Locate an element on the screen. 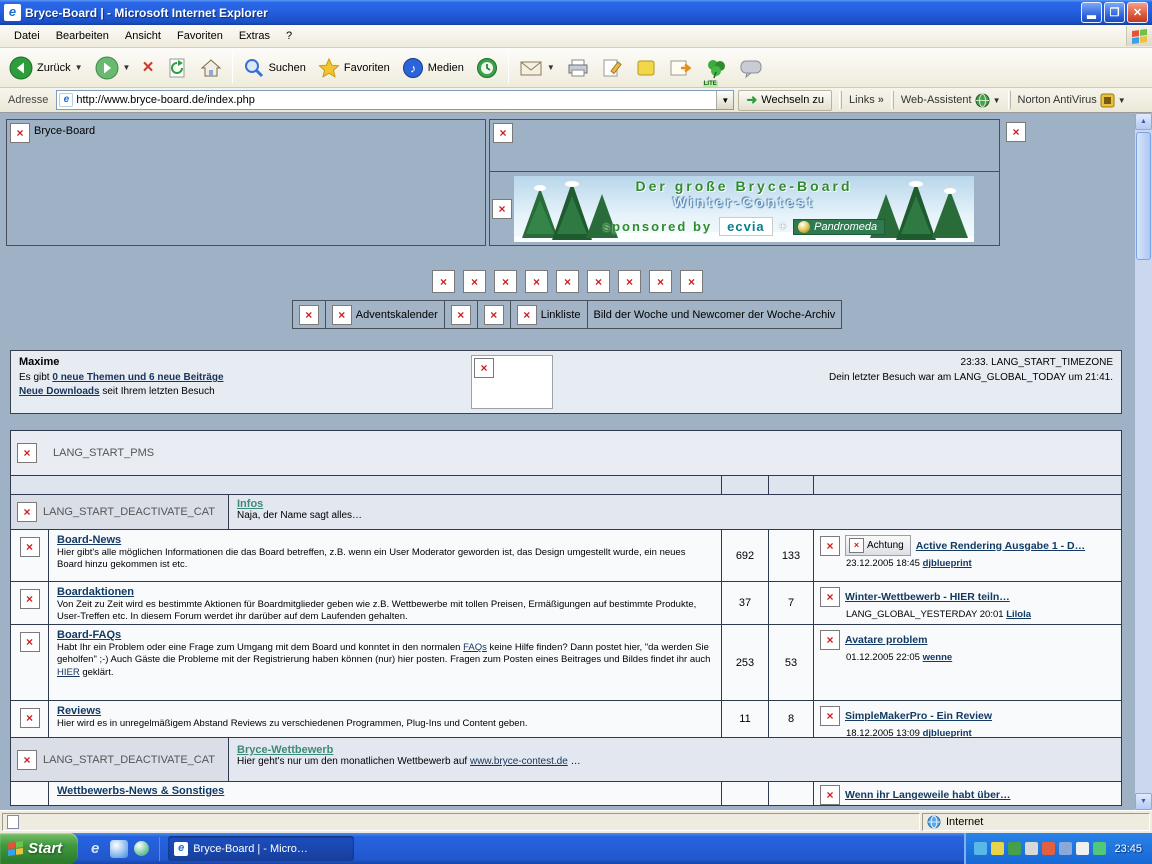 This screenshot has height=864, width=1152. go-arrow-icon: ➜ is located at coordinates (752, 99).